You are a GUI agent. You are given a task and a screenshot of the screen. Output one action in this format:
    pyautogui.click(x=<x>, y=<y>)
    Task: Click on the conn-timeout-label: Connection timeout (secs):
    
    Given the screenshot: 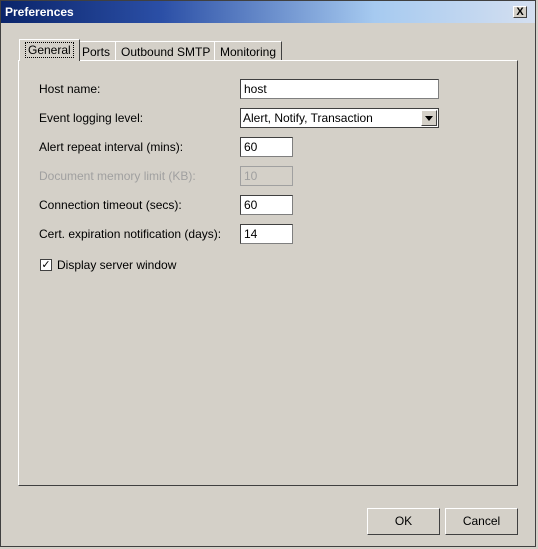 What is the action you would take?
    pyautogui.click(x=110, y=205)
    